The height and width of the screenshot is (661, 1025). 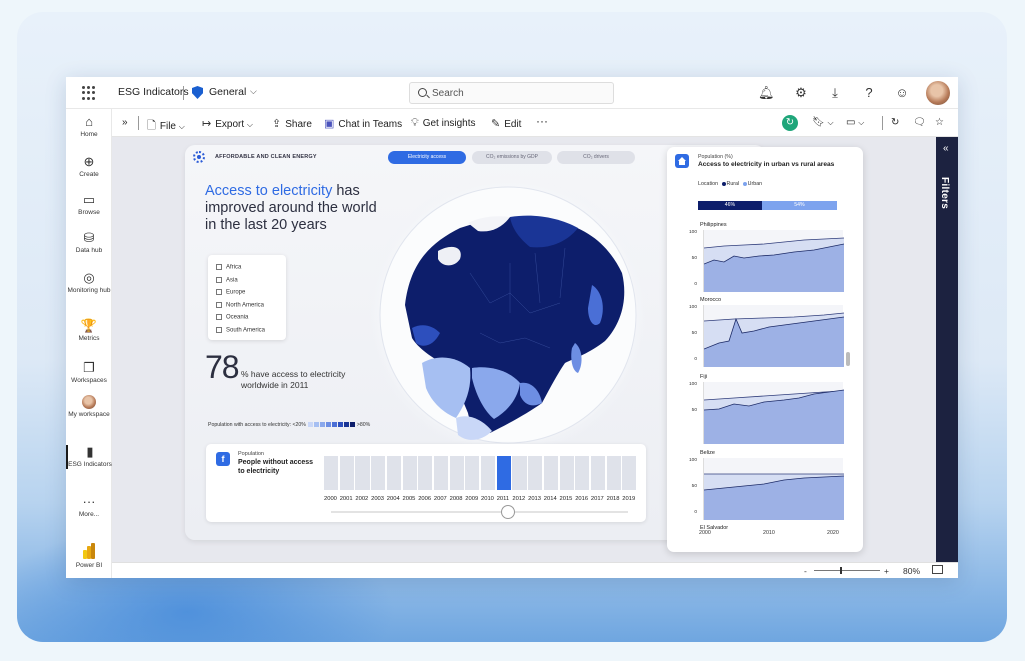 I want to click on user-avatar, so click(x=938, y=93).